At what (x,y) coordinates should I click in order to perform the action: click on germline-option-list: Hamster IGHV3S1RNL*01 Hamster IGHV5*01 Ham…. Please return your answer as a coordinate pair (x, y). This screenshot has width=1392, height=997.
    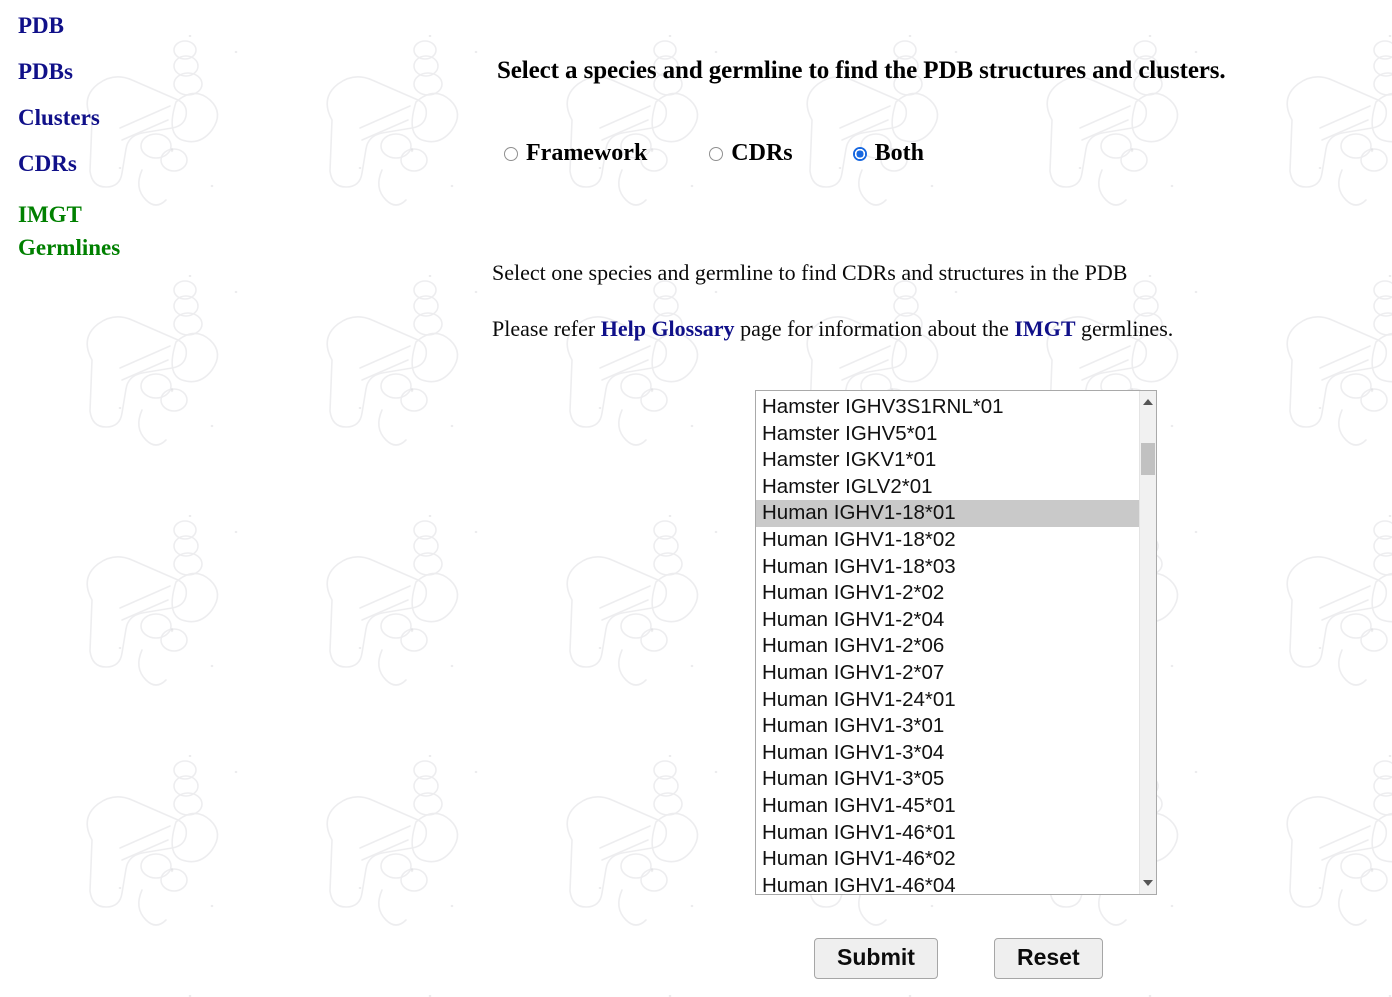
    Looking at the image, I should click on (947, 642).